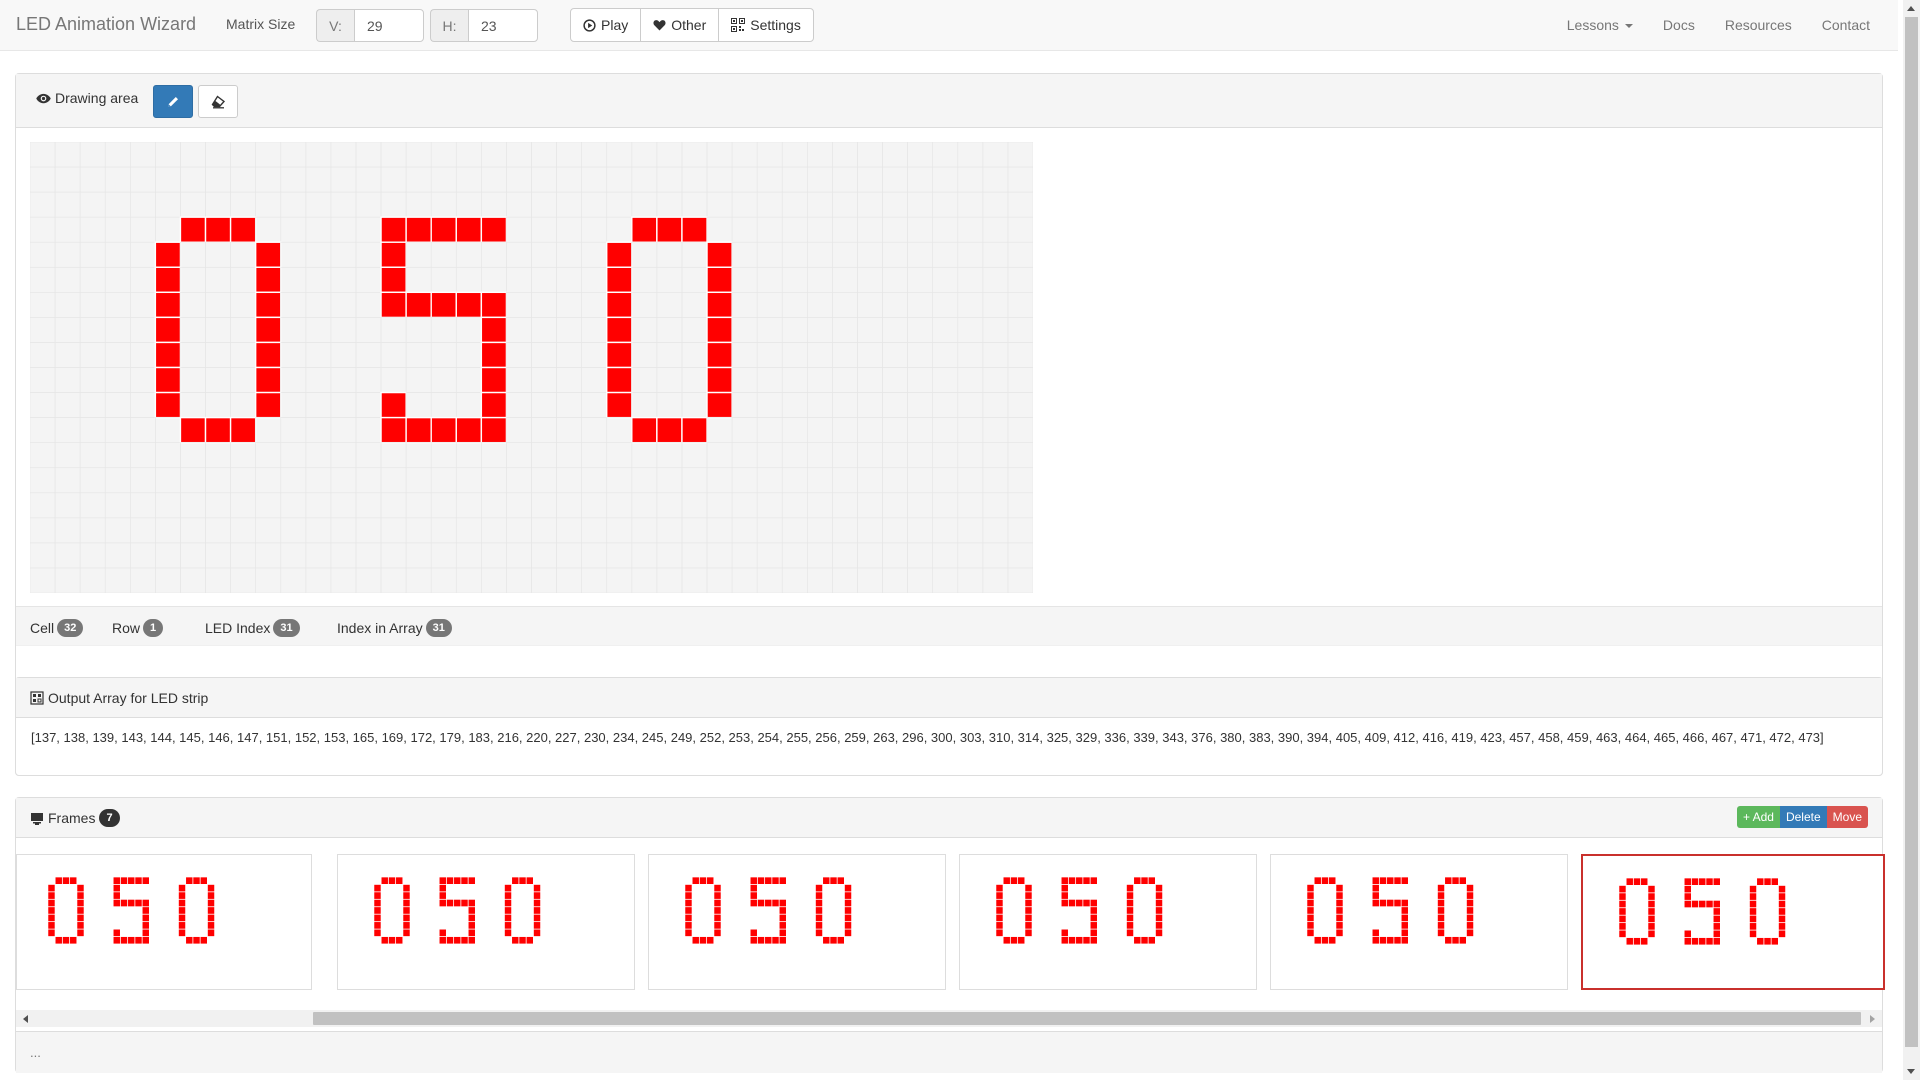 The width and height of the screenshot is (1920, 1080). I want to click on page-scroll-thumb, so click(1911, 532).